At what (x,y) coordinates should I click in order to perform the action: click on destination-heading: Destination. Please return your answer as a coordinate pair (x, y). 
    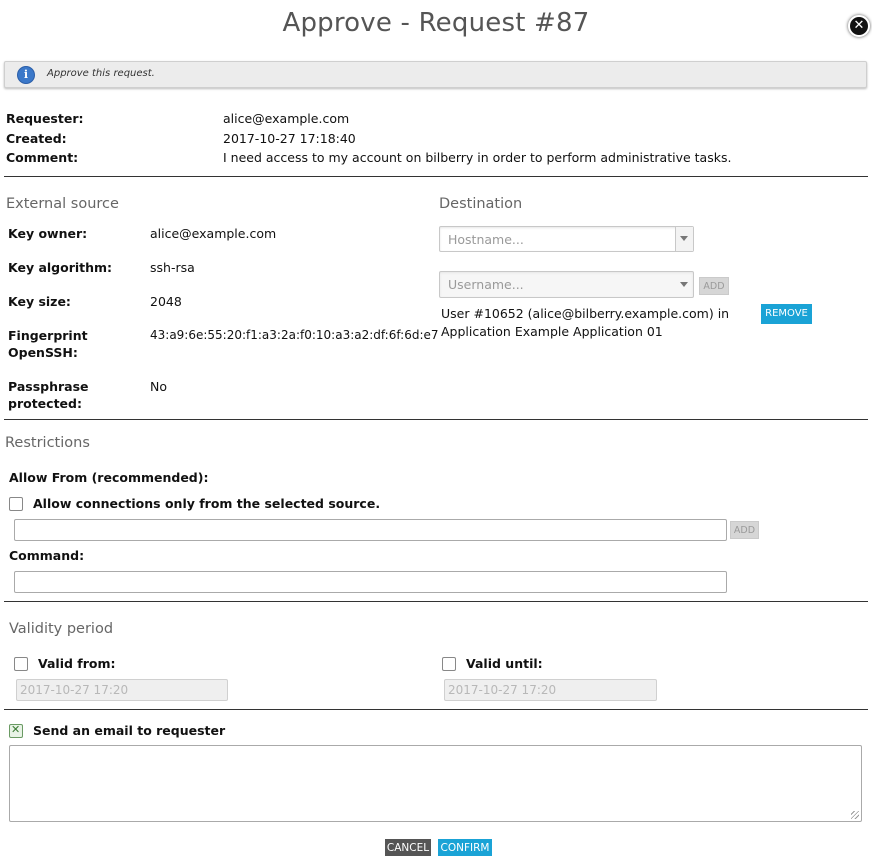
    Looking at the image, I should click on (481, 204).